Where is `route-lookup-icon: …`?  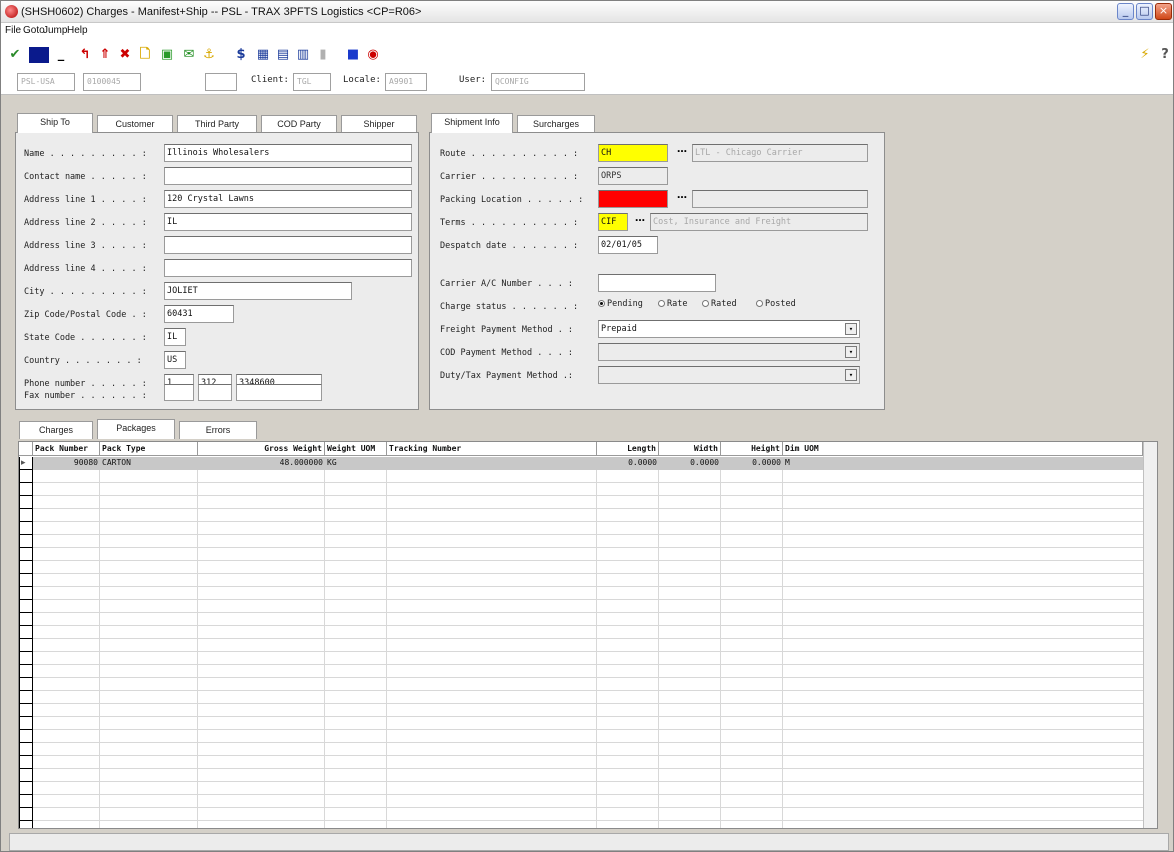 route-lookup-icon: … is located at coordinates (682, 152).